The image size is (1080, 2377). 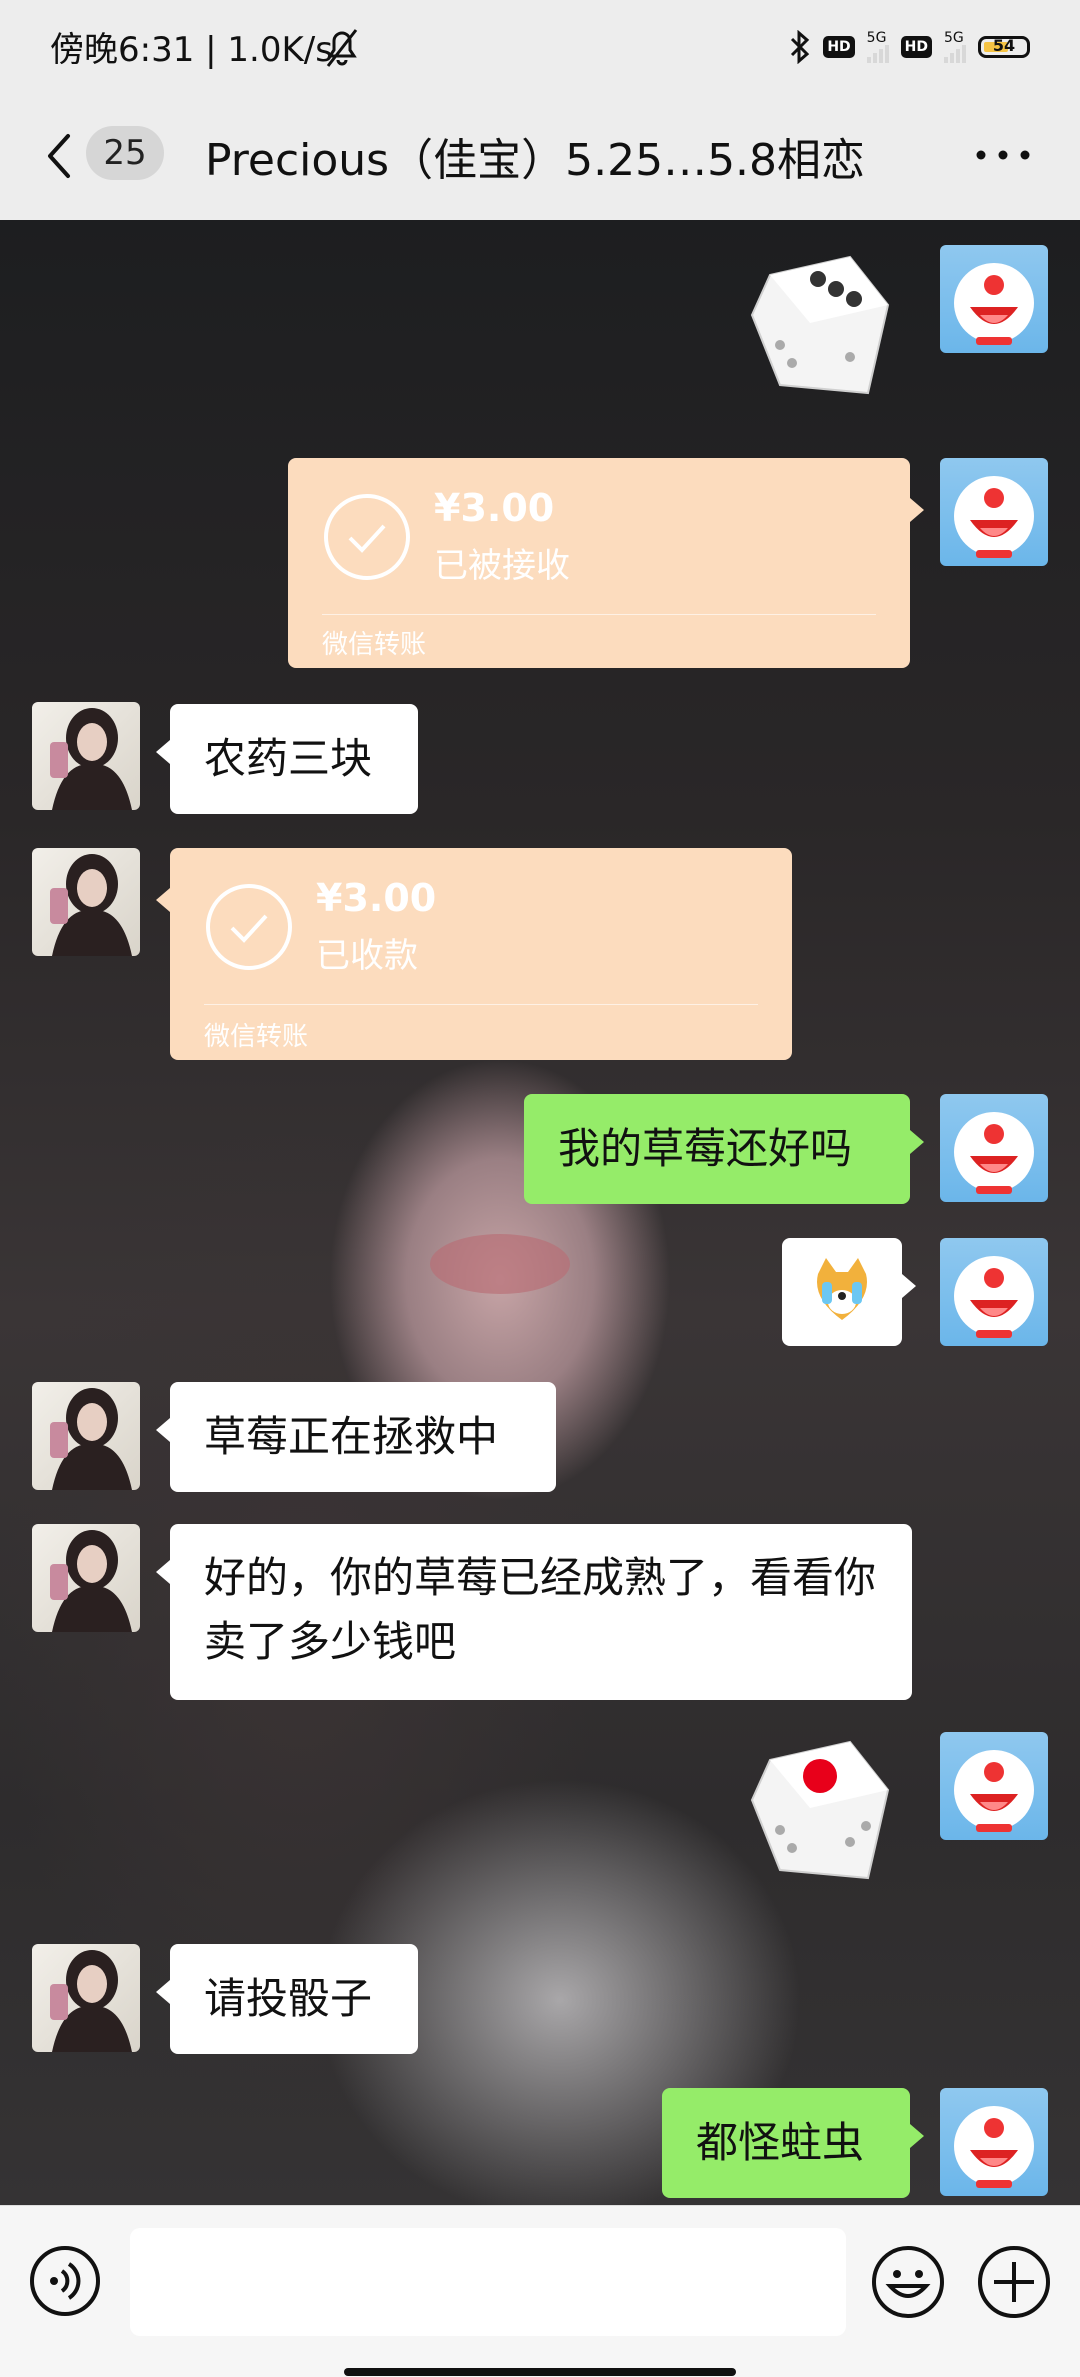 I want to click on message-bubble: 草莓正在拯救中, so click(x=356, y=1437).